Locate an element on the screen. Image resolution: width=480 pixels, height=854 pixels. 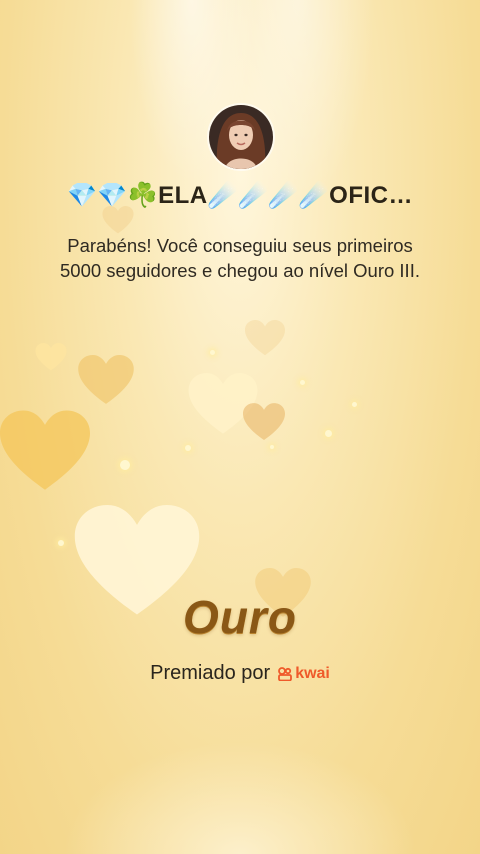
awarded-by-label: Premiado por is located at coordinates (210, 673).